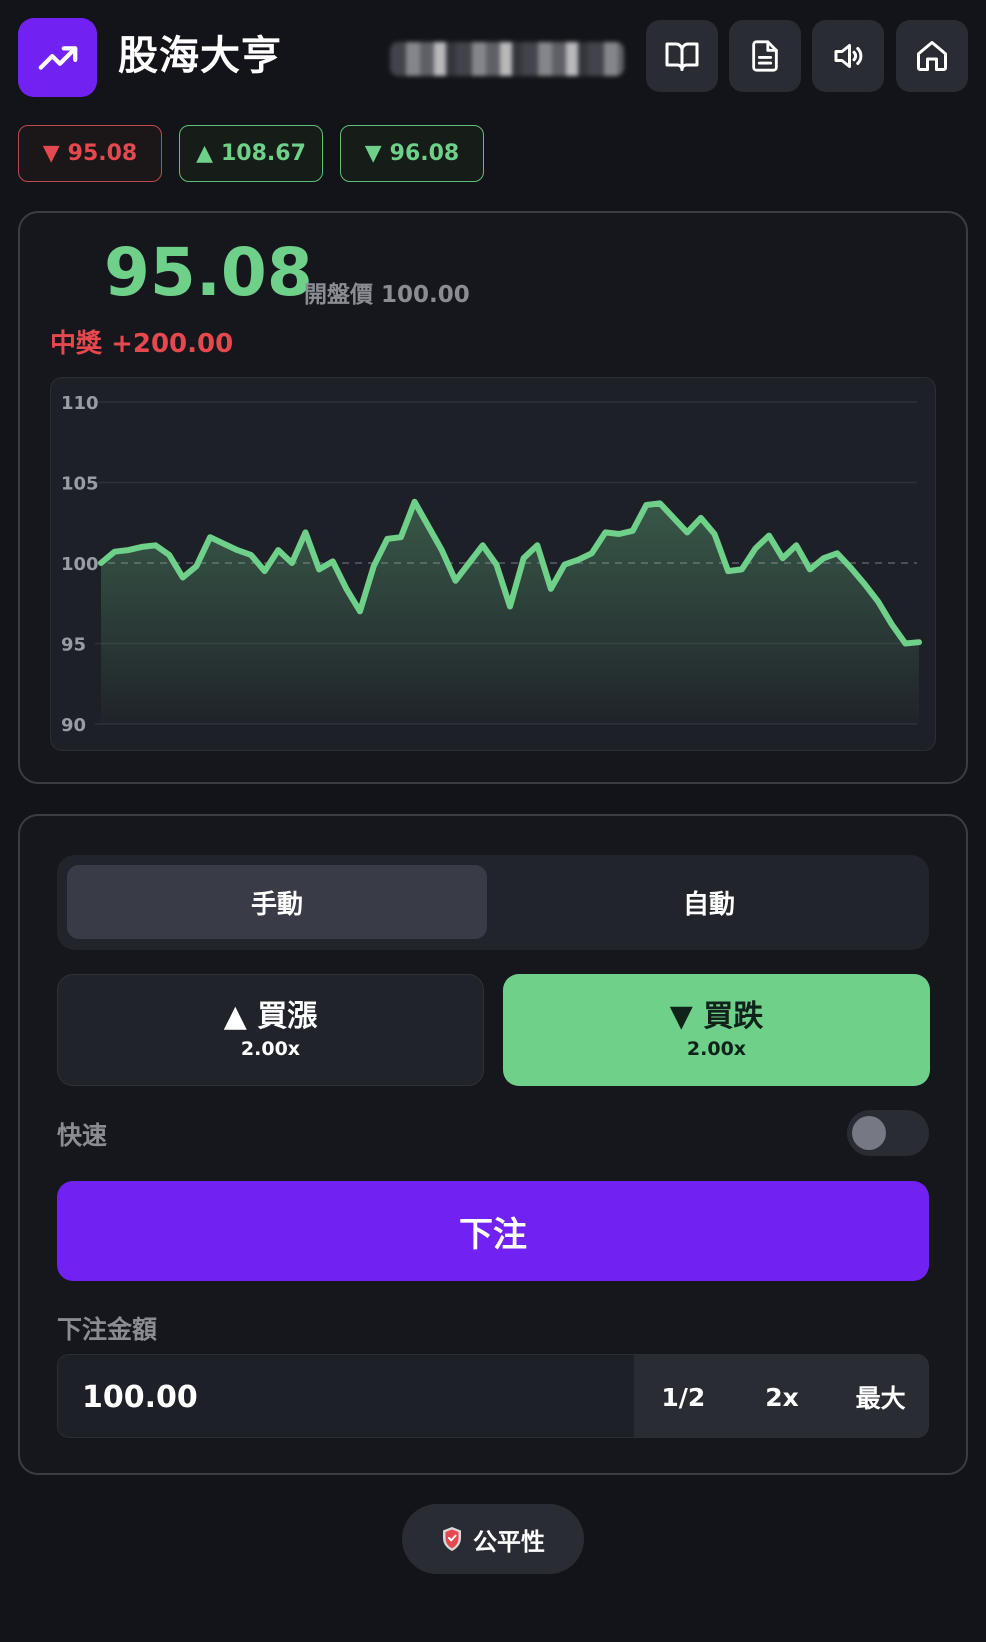  I want to click on fairness-label: 公平性, so click(509, 1541).